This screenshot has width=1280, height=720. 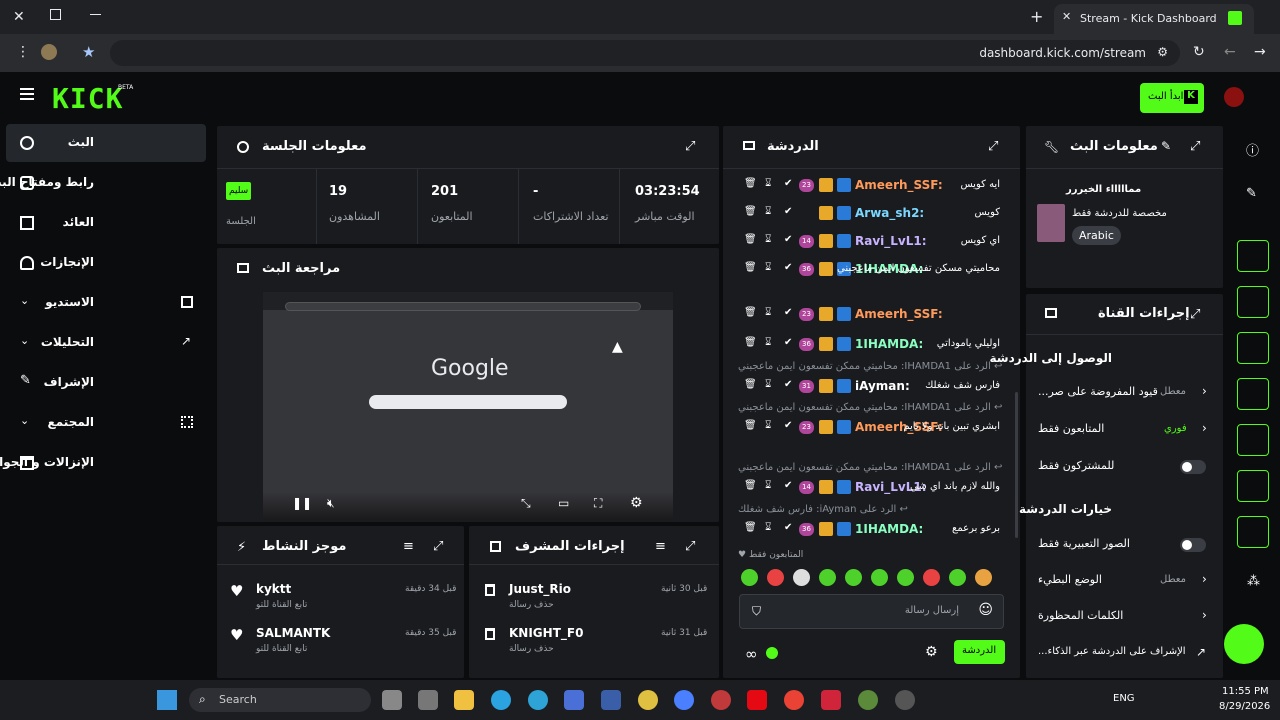 I want to click on hamburger-menu-icon, so click(x=27, y=89).